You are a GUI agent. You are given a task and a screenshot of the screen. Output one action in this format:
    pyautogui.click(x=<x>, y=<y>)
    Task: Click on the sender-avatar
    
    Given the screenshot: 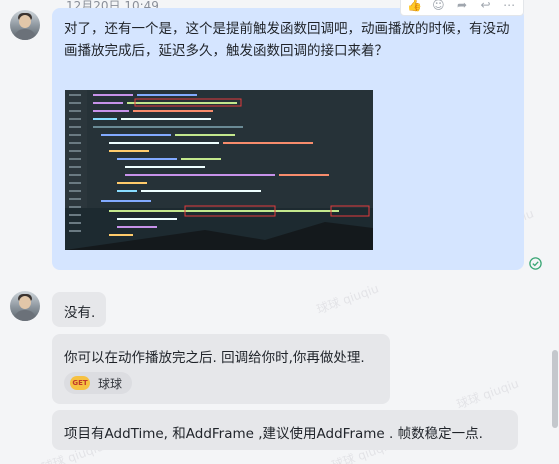 What is the action you would take?
    pyautogui.click(x=25, y=25)
    